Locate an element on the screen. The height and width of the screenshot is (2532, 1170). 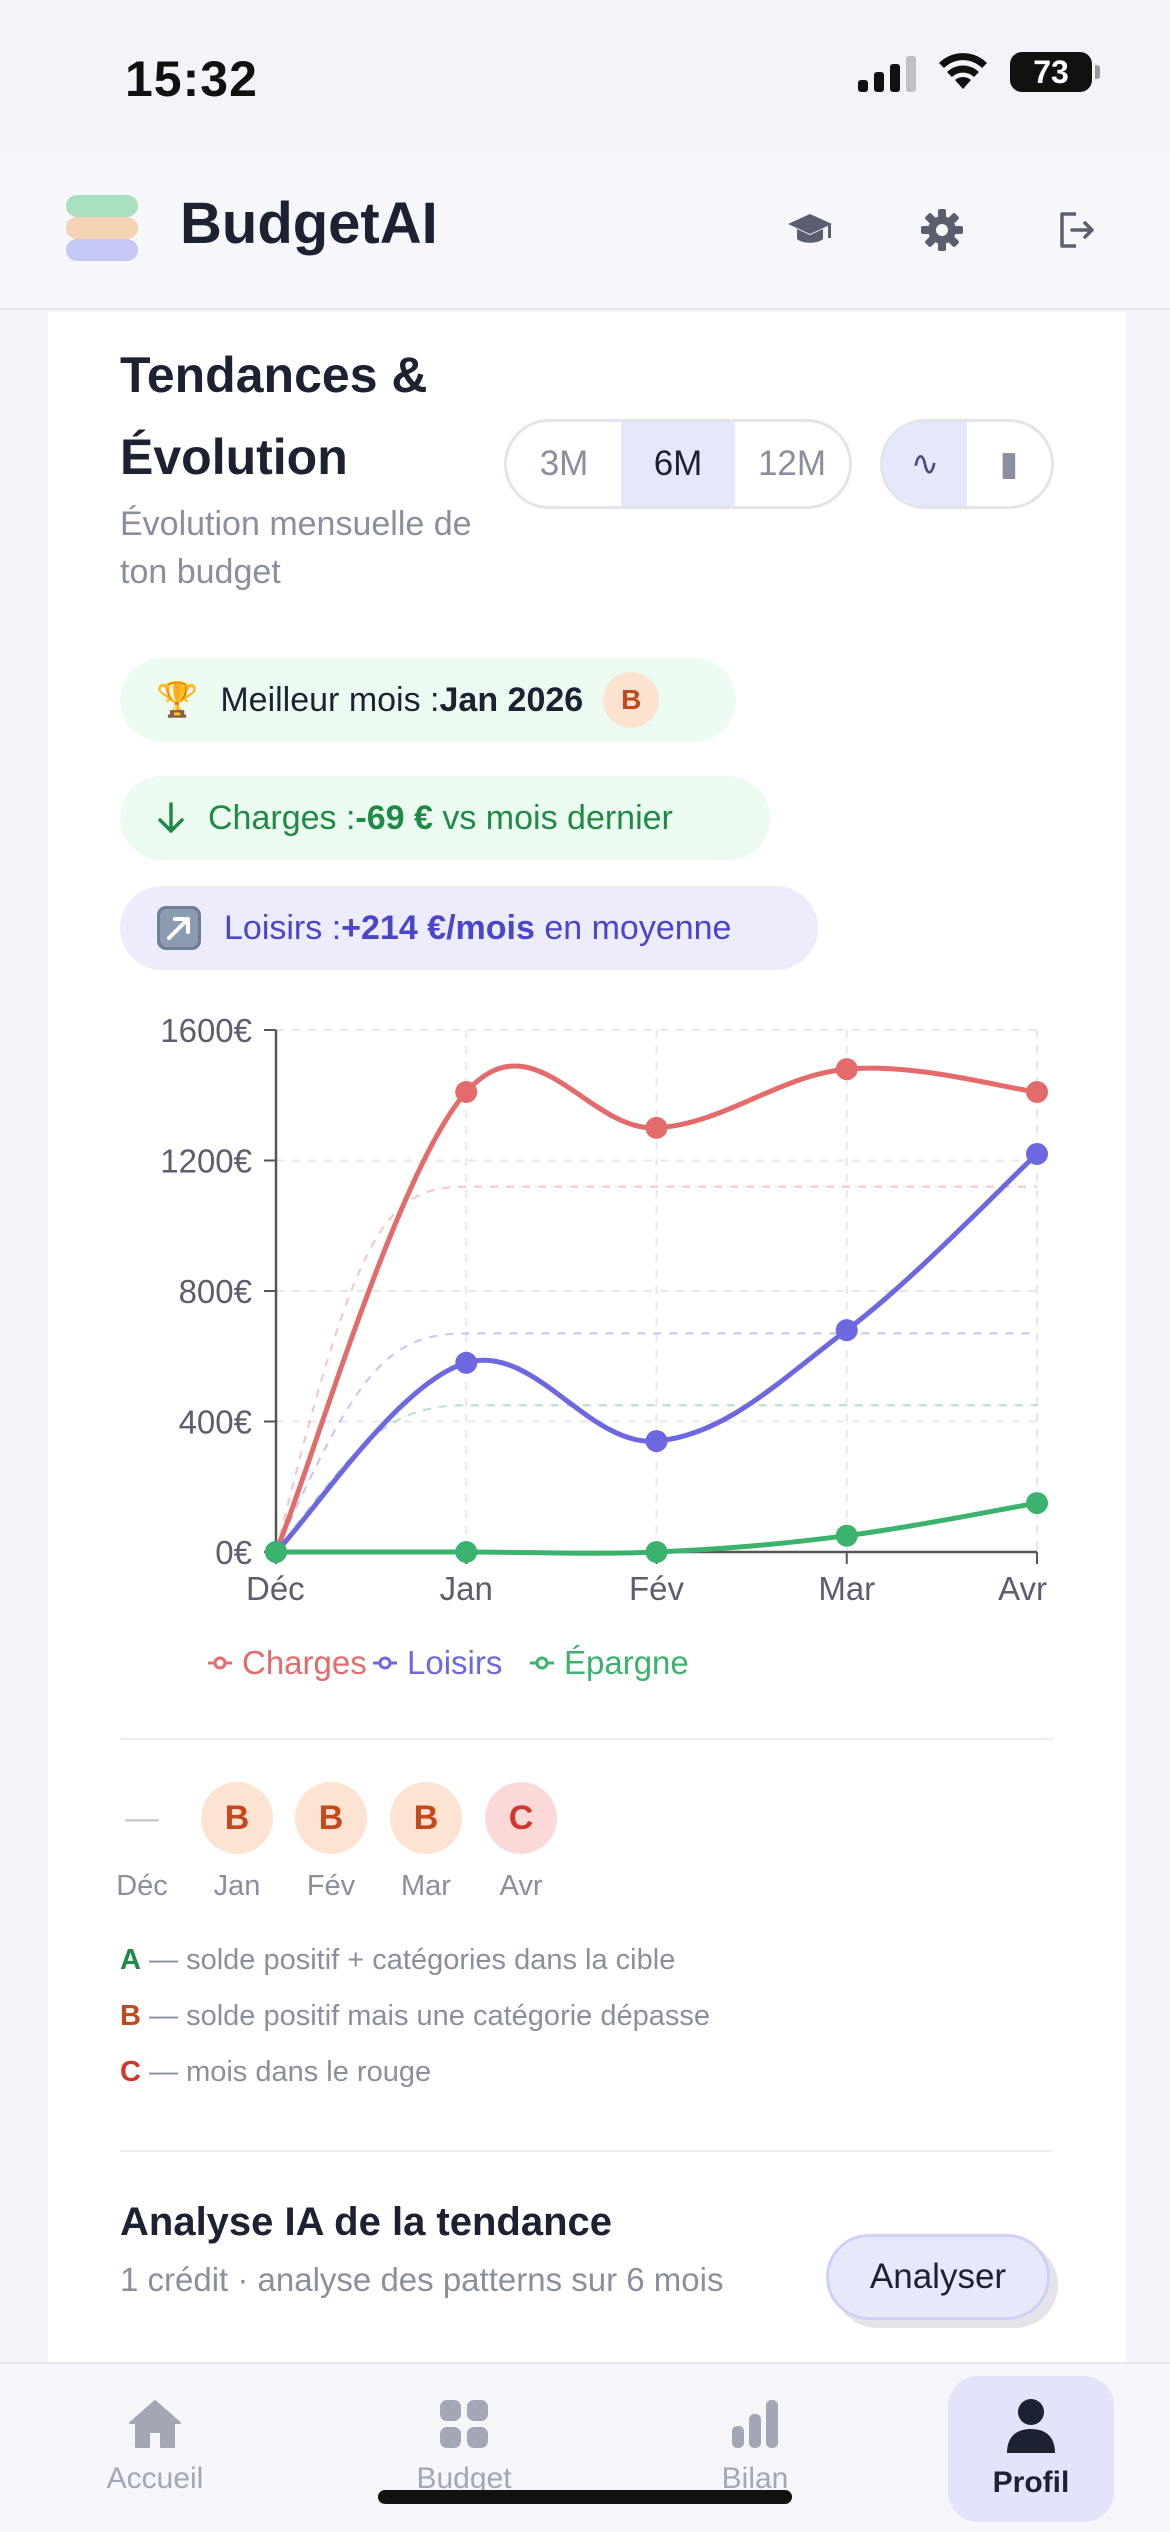
grade-month: Fév is located at coordinates (331, 1886).